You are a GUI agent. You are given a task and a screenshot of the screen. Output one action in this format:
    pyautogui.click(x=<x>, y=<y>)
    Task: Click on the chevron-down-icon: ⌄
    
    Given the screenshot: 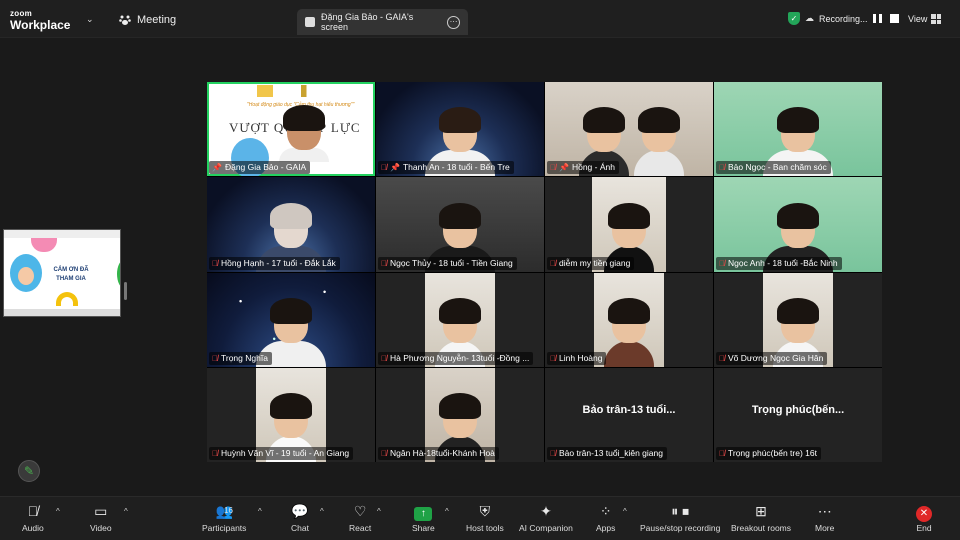 What is the action you would take?
    pyautogui.click(x=90, y=19)
    